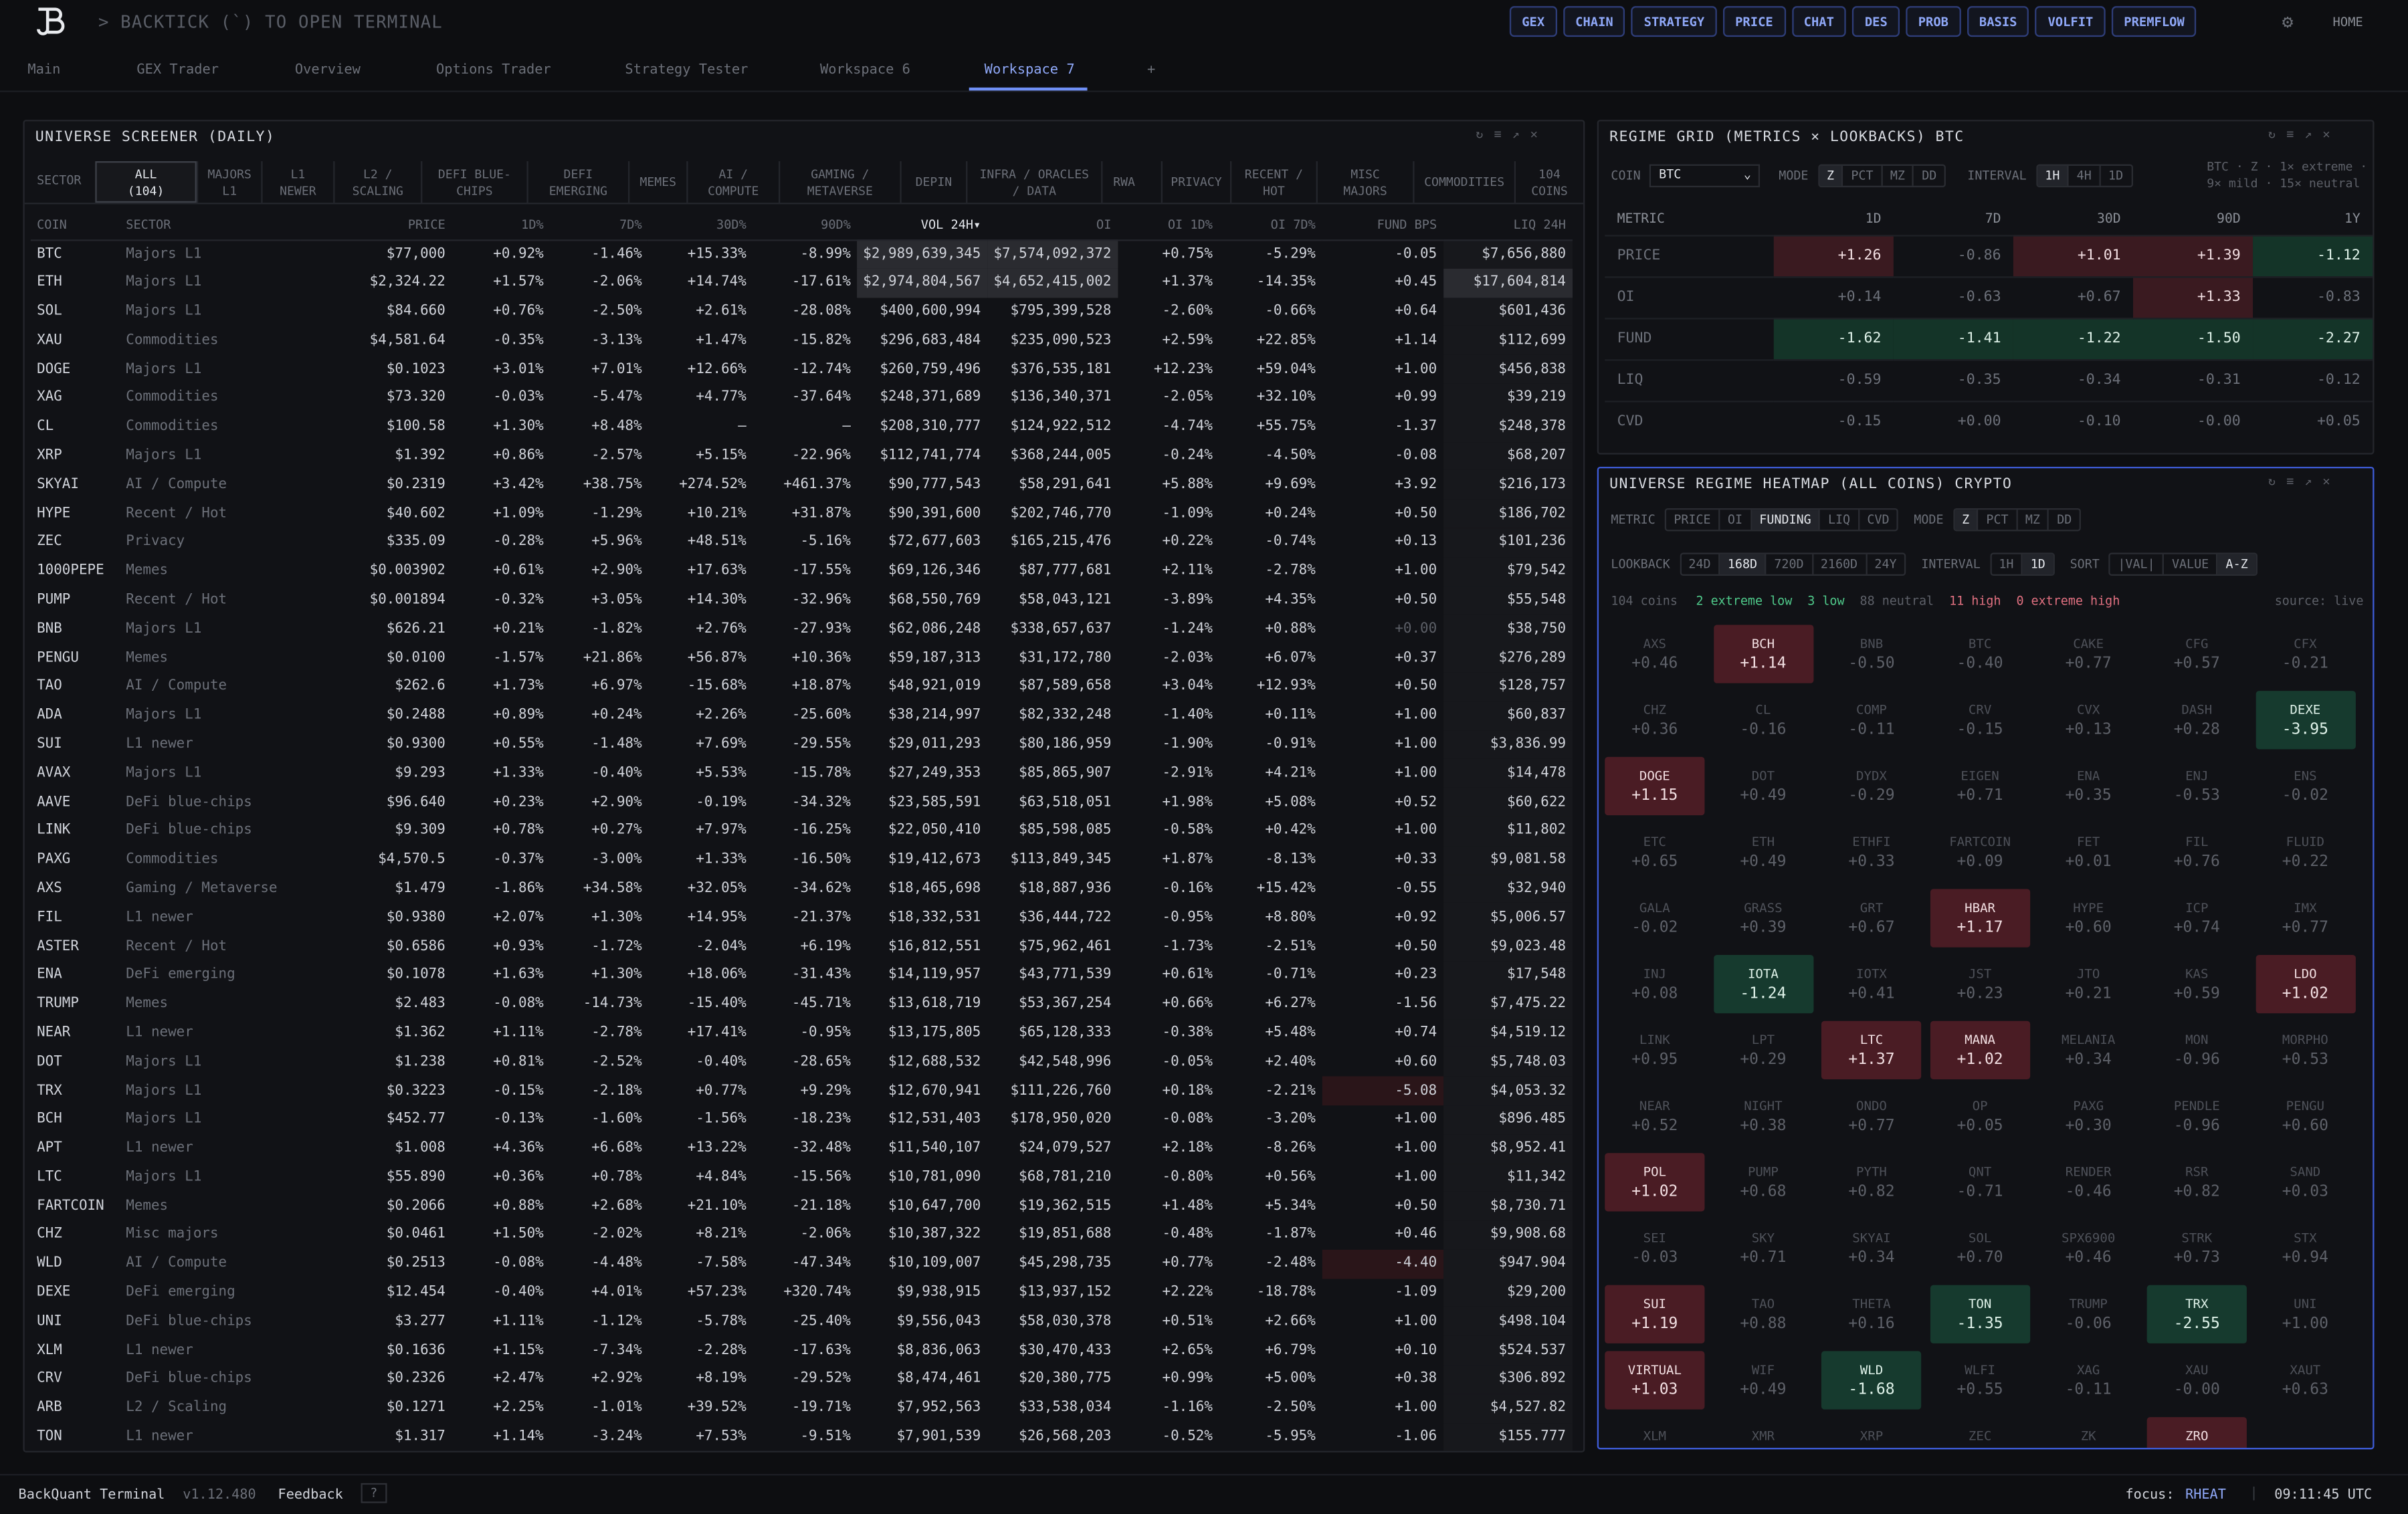 The image size is (2408, 1514). What do you see at coordinates (1966, 520) in the screenshot?
I see `hm-mode-option-z: Z` at bounding box center [1966, 520].